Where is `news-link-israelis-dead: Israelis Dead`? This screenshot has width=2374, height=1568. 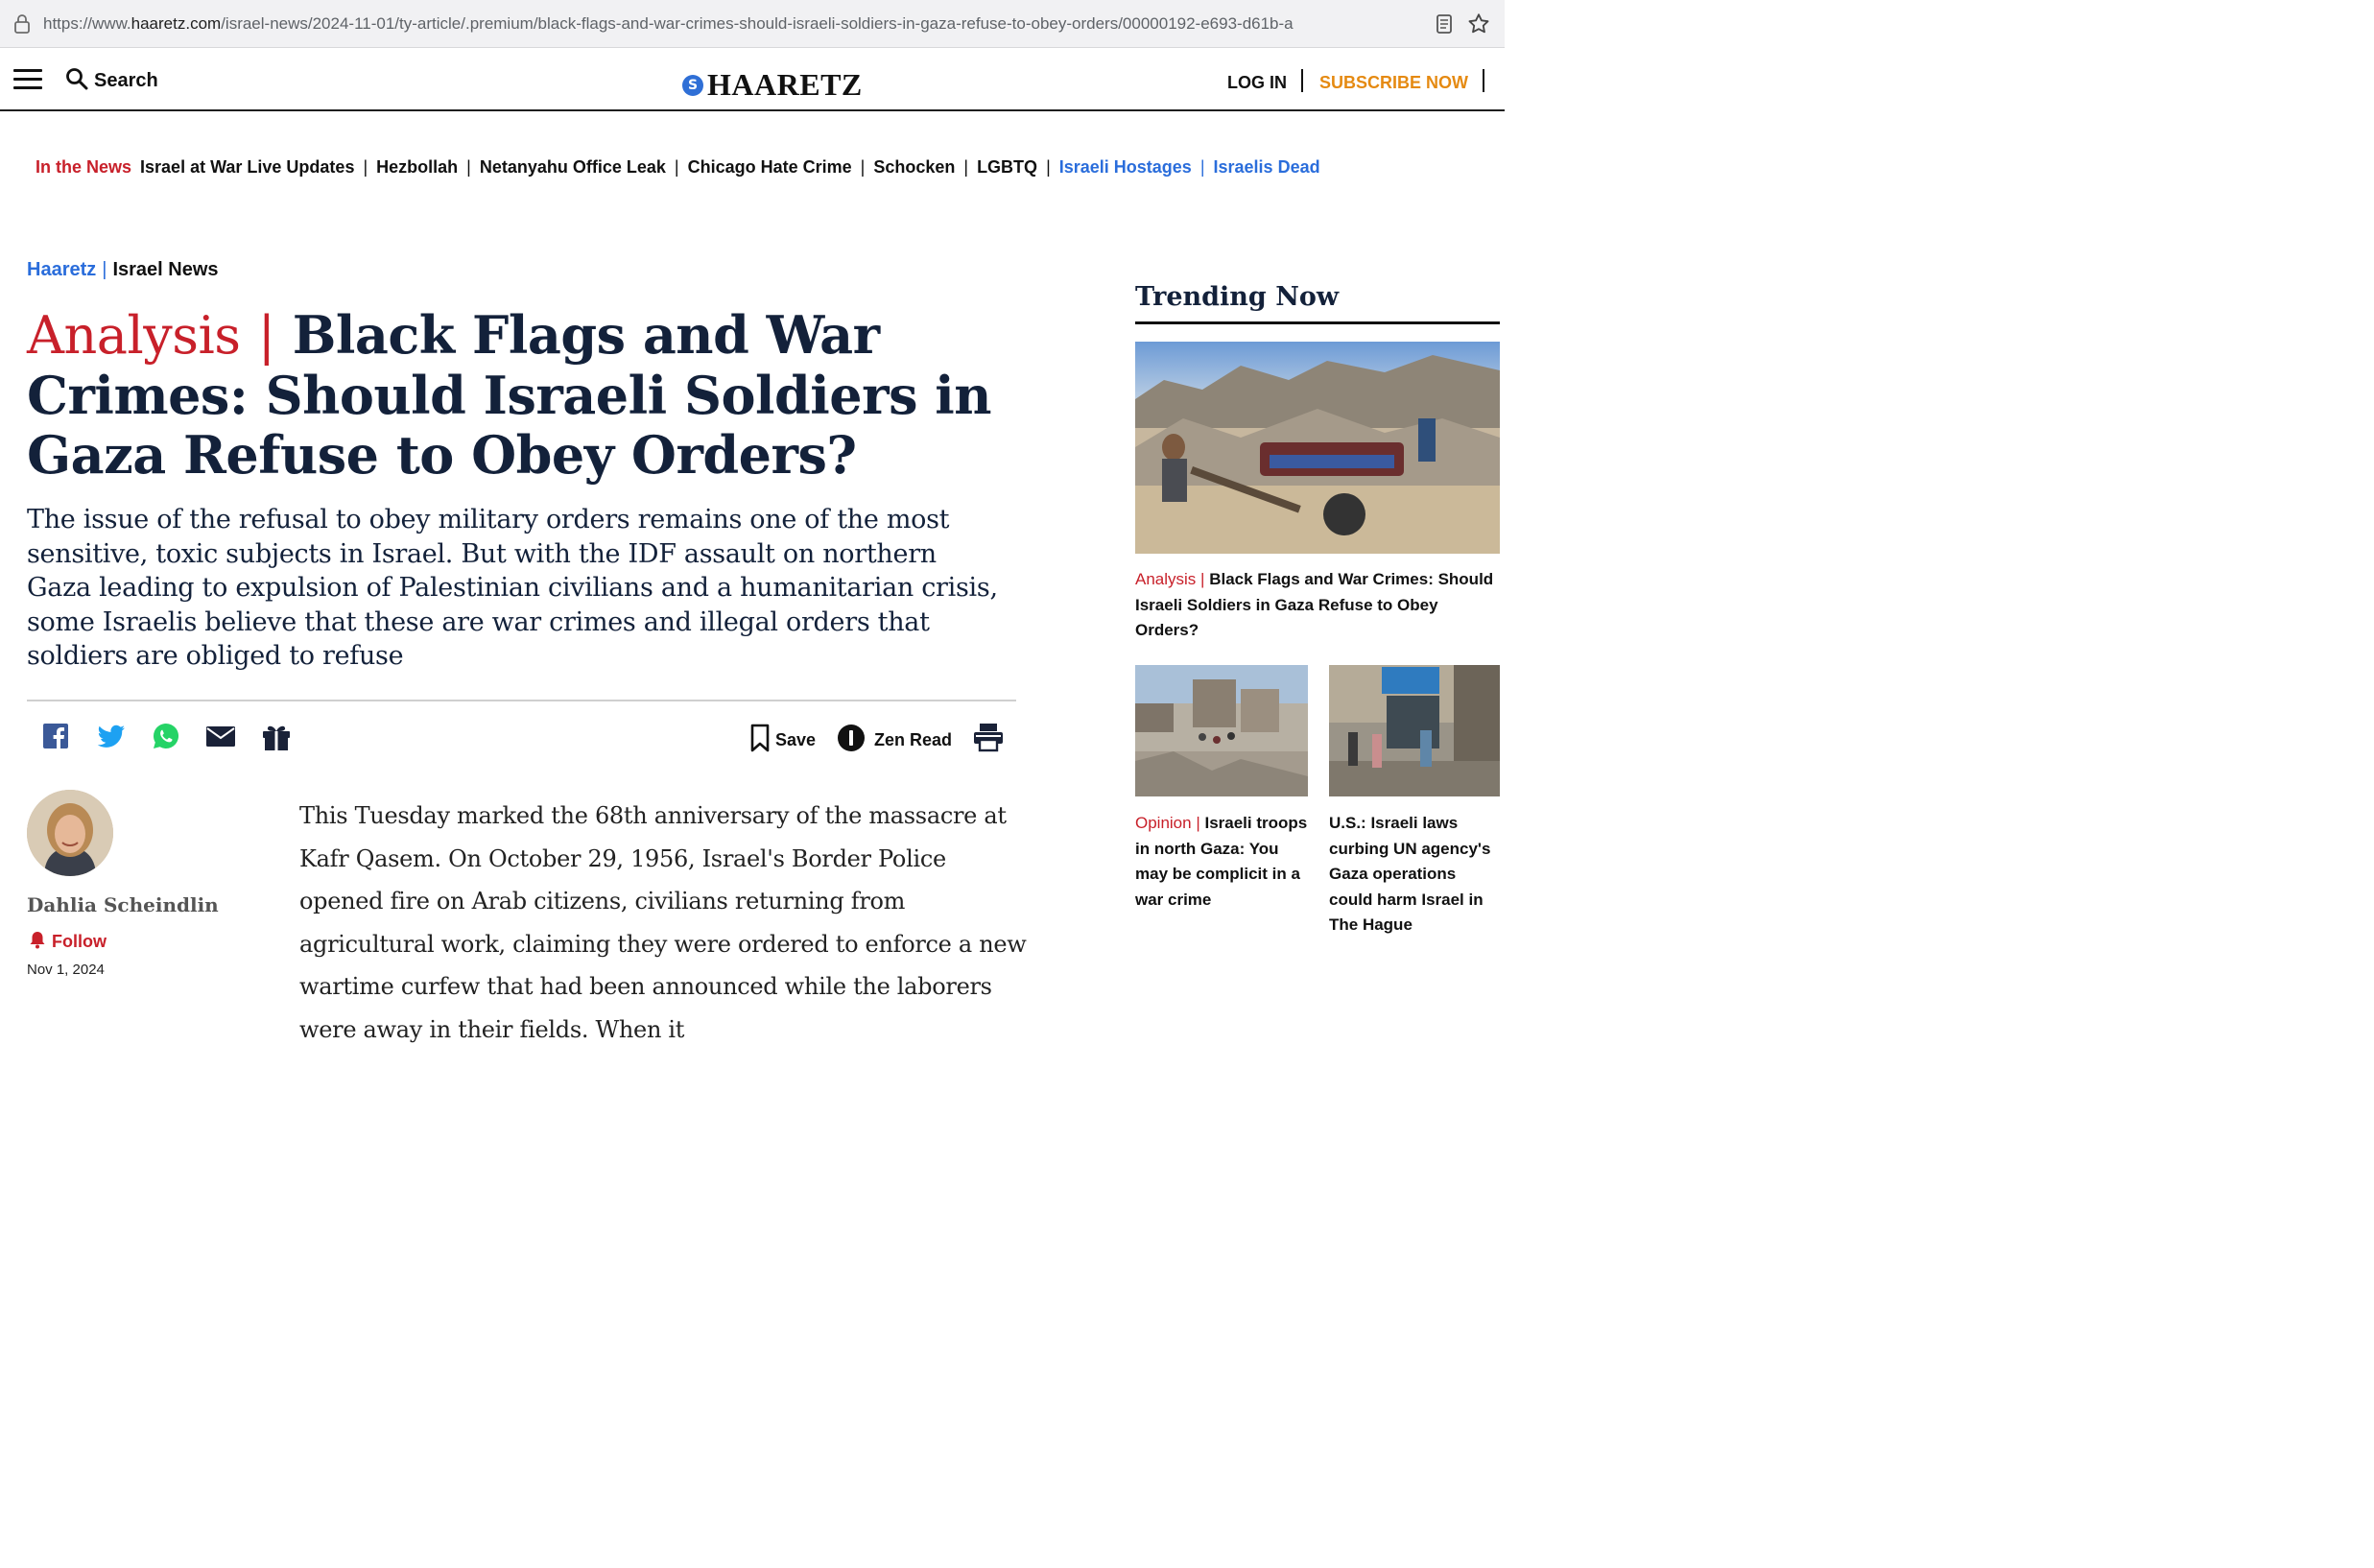 news-link-israelis-dead: Israelis Dead is located at coordinates (1267, 167).